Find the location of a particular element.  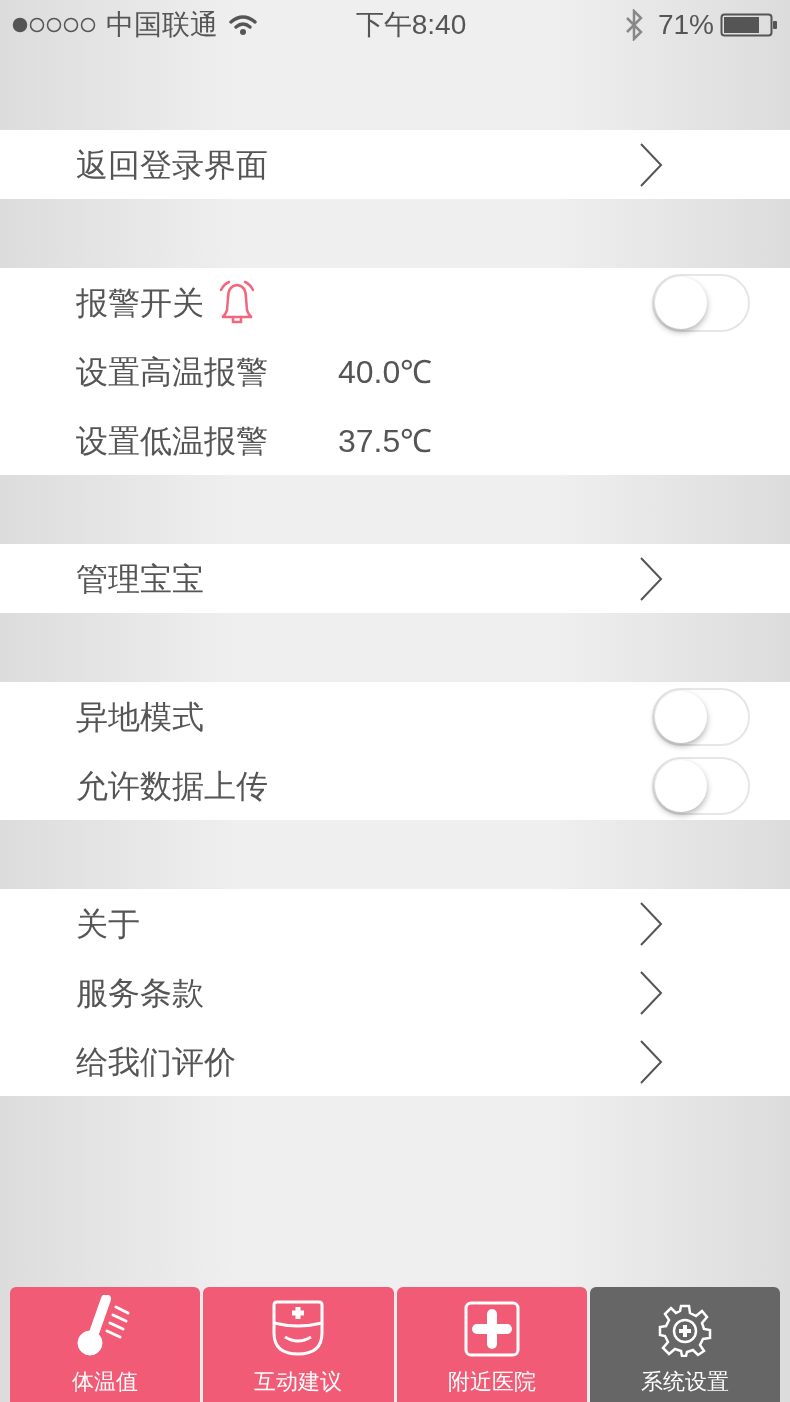

setting-label: 允许数据上传 is located at coordinates (172, 786).